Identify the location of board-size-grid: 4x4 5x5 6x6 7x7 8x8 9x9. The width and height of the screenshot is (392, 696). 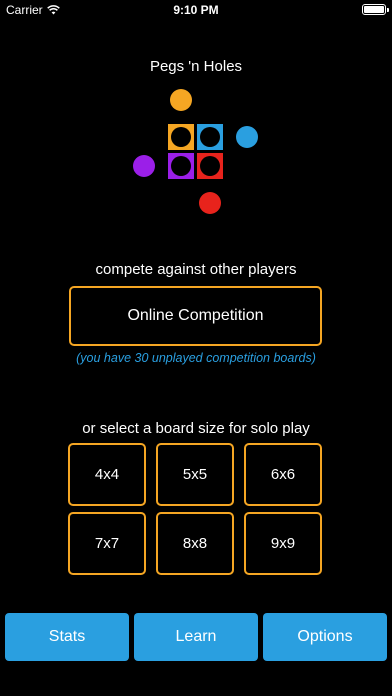
(196, 509).